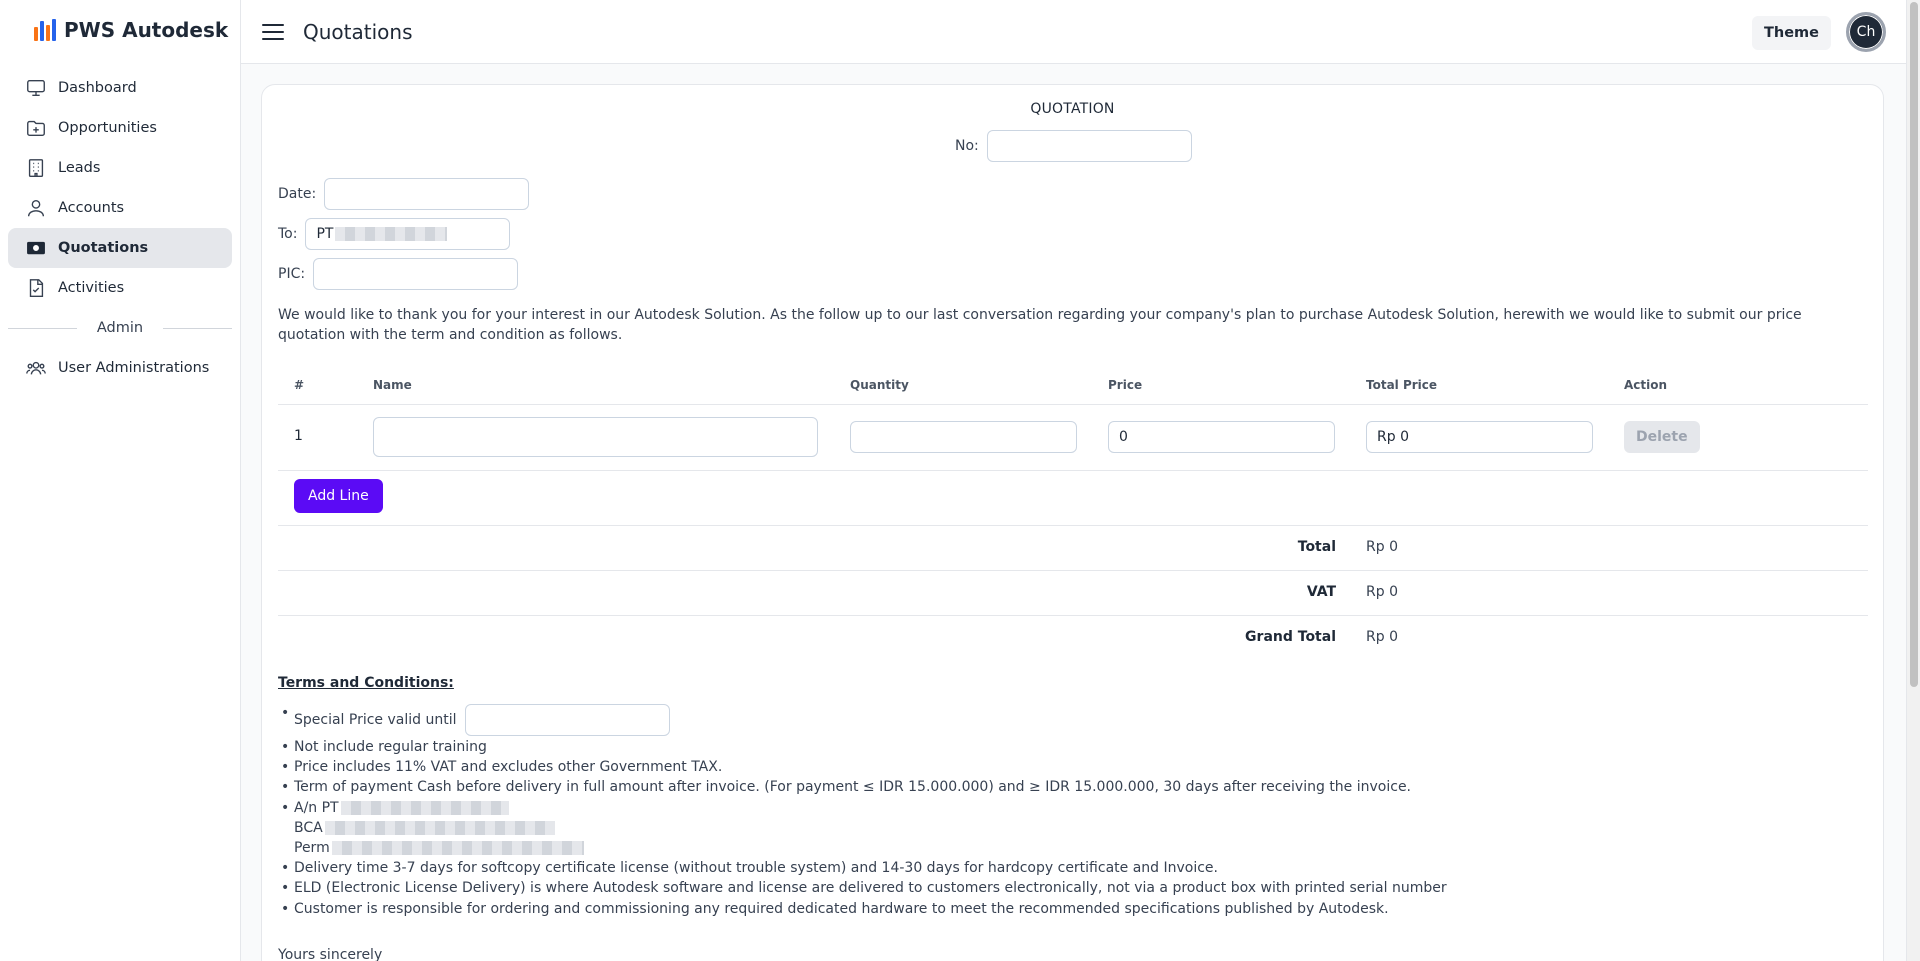  What do you see at coordinates (1382, 637) in the screenshot?
I see `grand-total-value: Rp 0` at bounding box center [1382, 637].